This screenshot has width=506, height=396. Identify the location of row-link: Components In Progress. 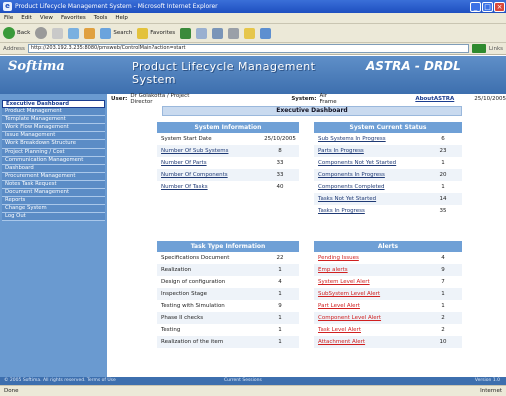
(369, 175).